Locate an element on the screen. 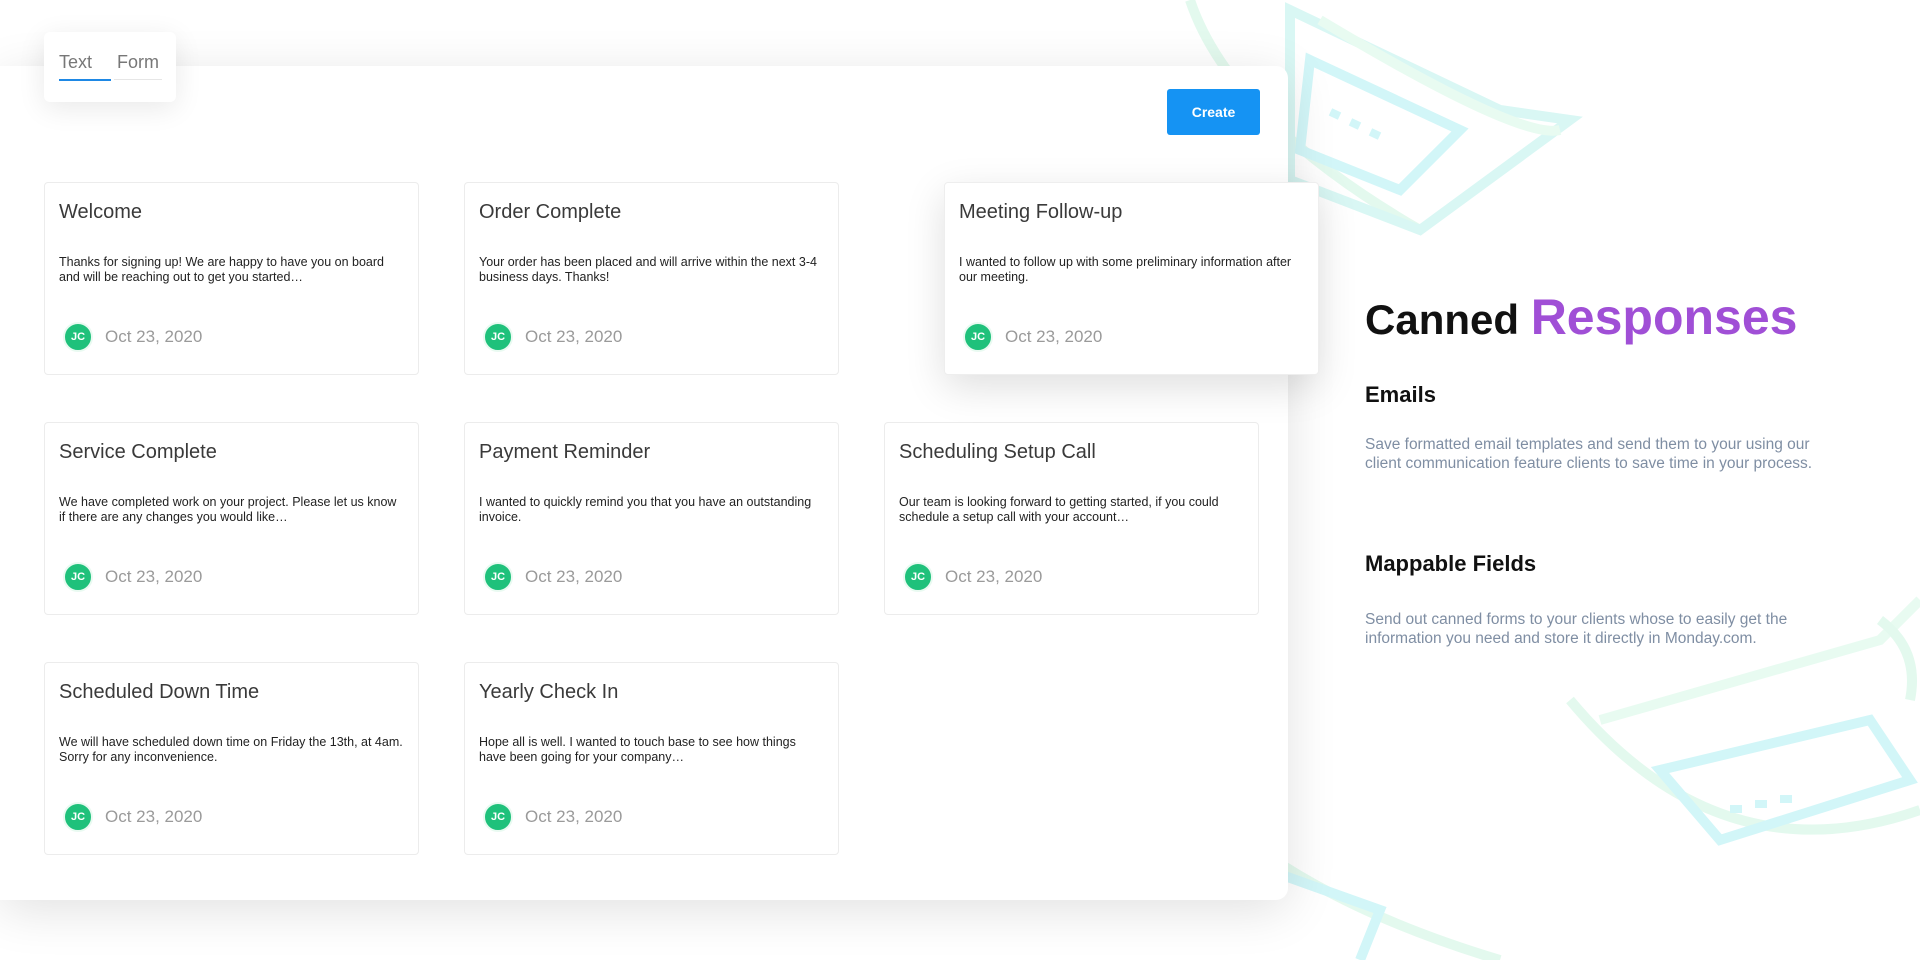  card-title: Yearly Check In is located at coordinates (549, 692).